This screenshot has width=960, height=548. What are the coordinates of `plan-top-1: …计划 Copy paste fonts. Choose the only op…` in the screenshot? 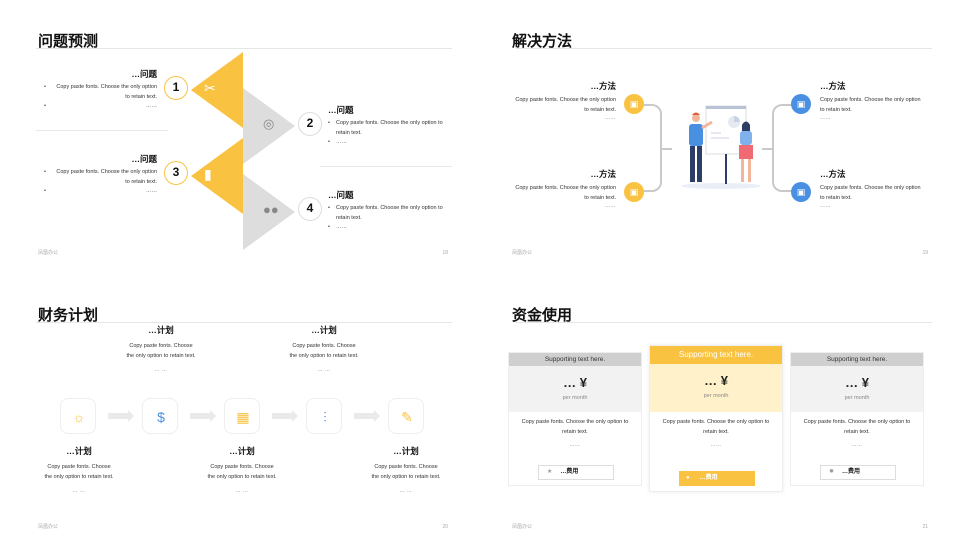 It's located at (161, 348).